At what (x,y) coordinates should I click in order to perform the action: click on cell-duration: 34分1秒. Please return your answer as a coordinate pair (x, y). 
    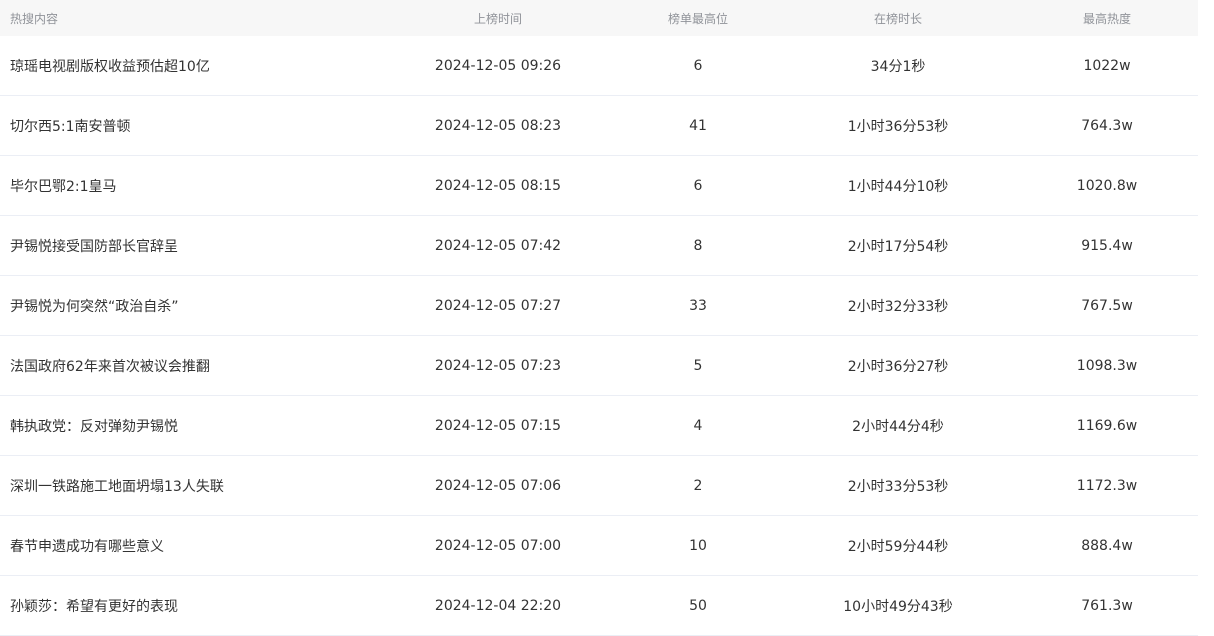
    Looking at the image, I should click on (898, 66).